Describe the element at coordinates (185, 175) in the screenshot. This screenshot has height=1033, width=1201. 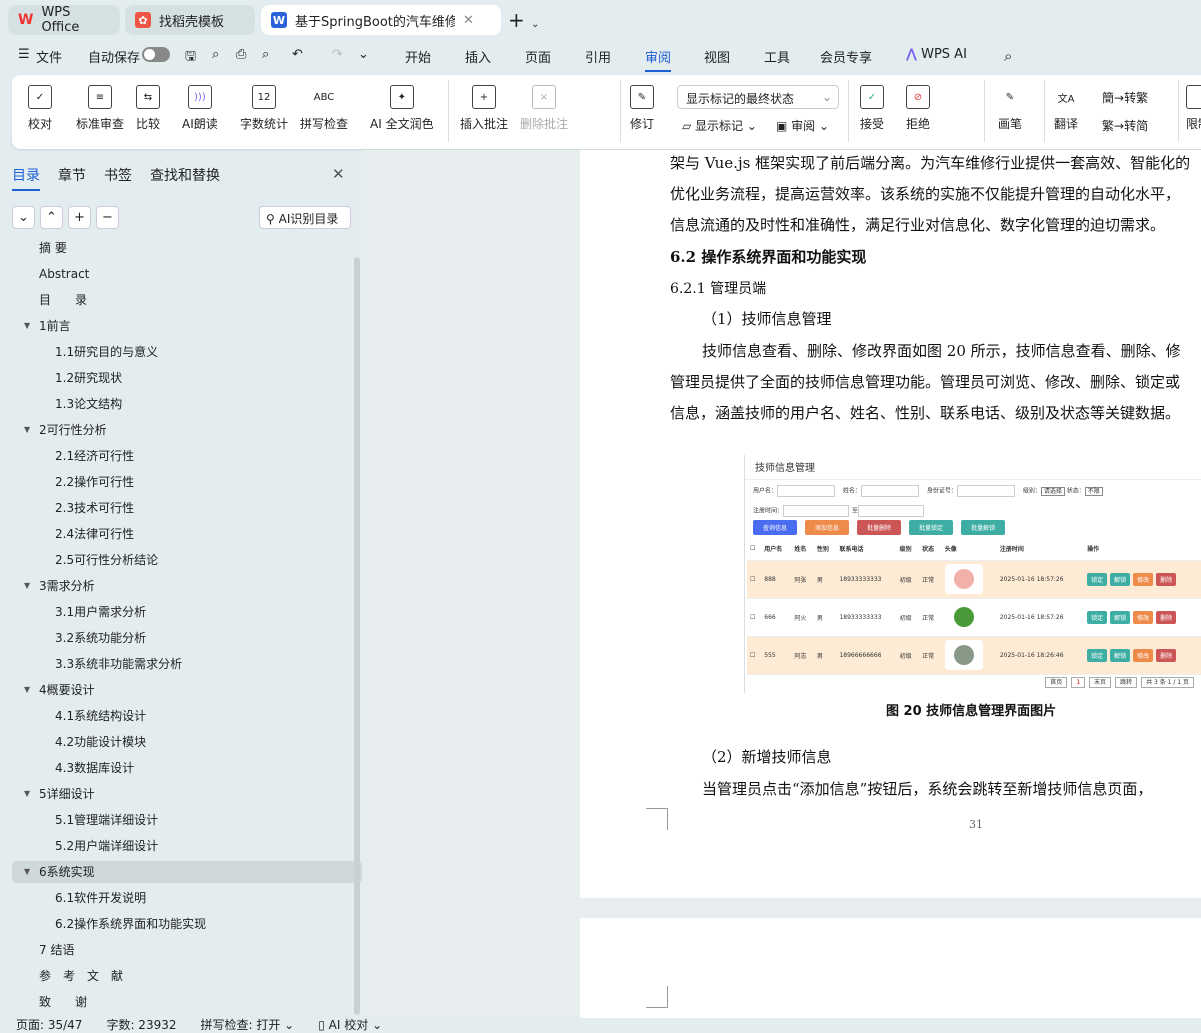
I see `panel-tab-find-replace: 查找和替换` at that location.